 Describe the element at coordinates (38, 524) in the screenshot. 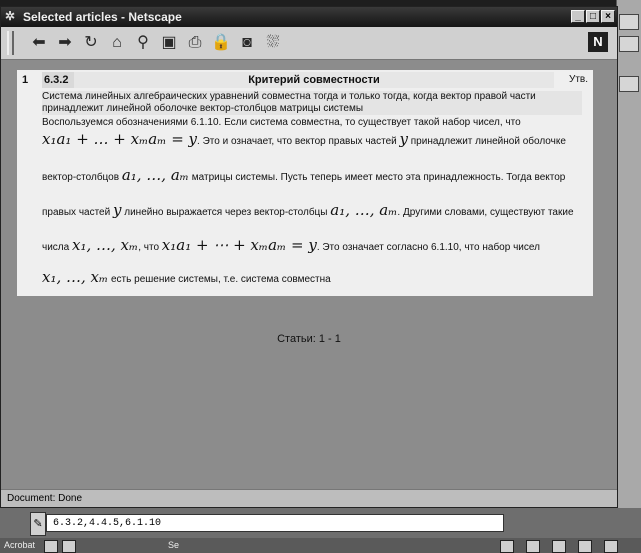

I see `pen-icon: ✎` at that location.